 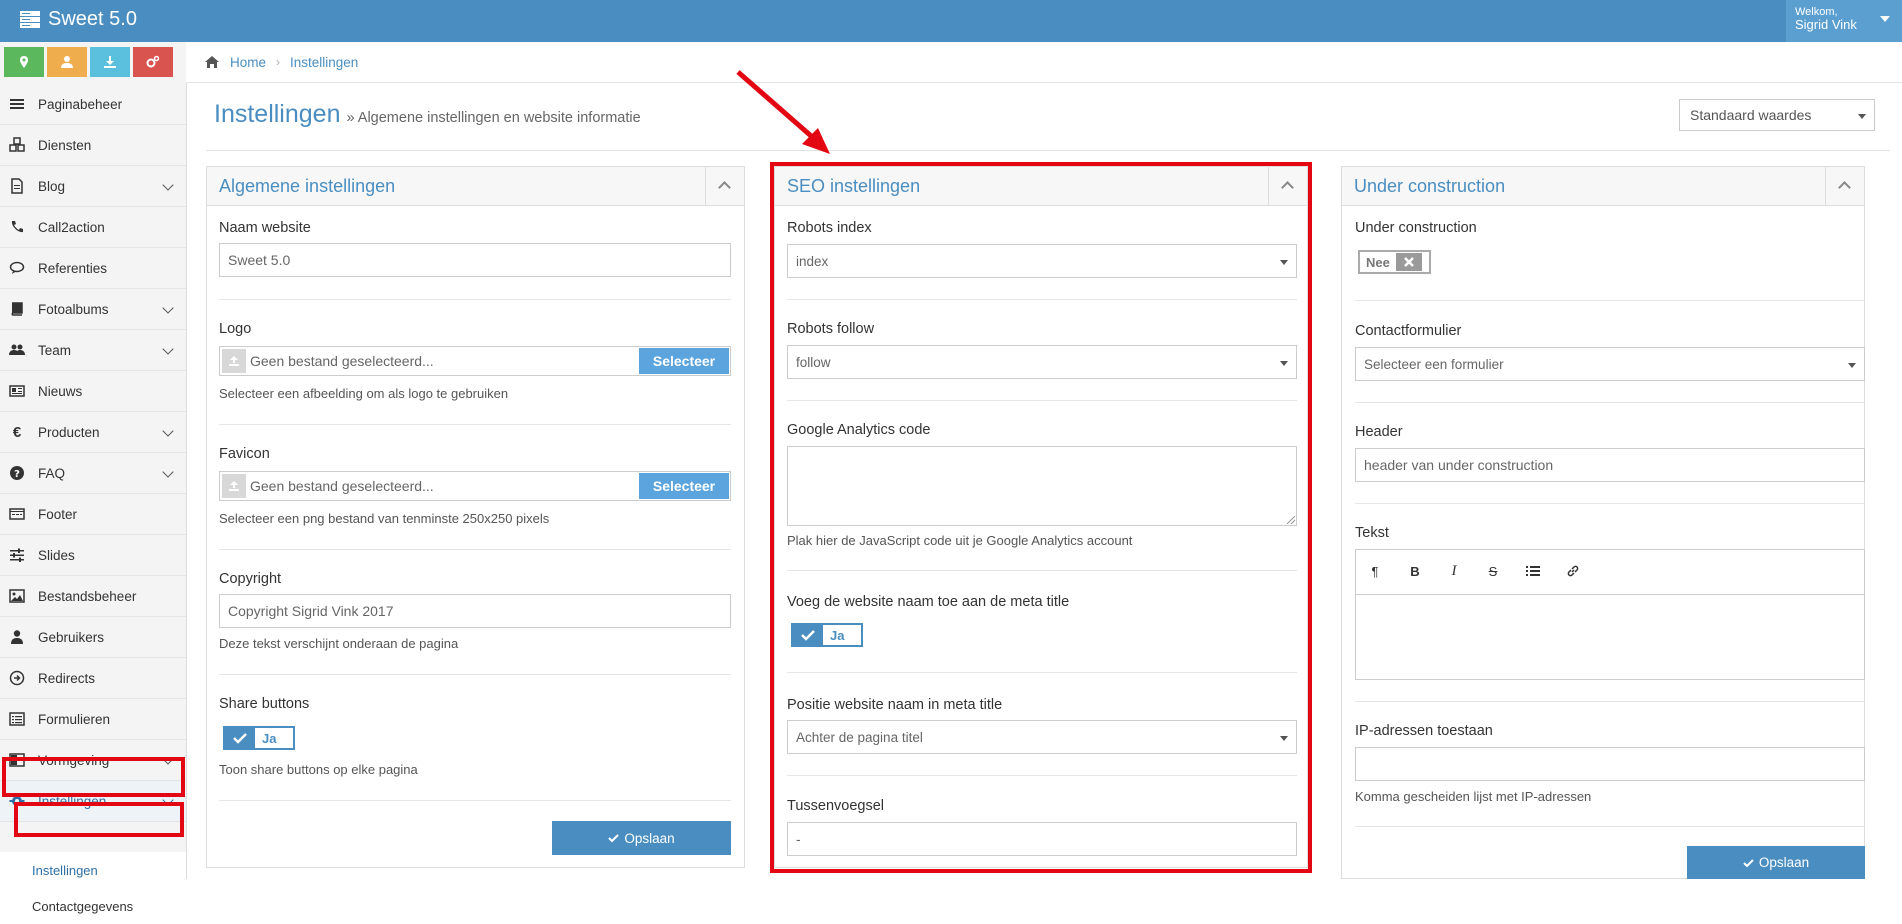 What do you see at coordinates (93, 678) in the screenshot?
I see `sidebar-item-redirects: Redirects` at bounding box center [93, 678].